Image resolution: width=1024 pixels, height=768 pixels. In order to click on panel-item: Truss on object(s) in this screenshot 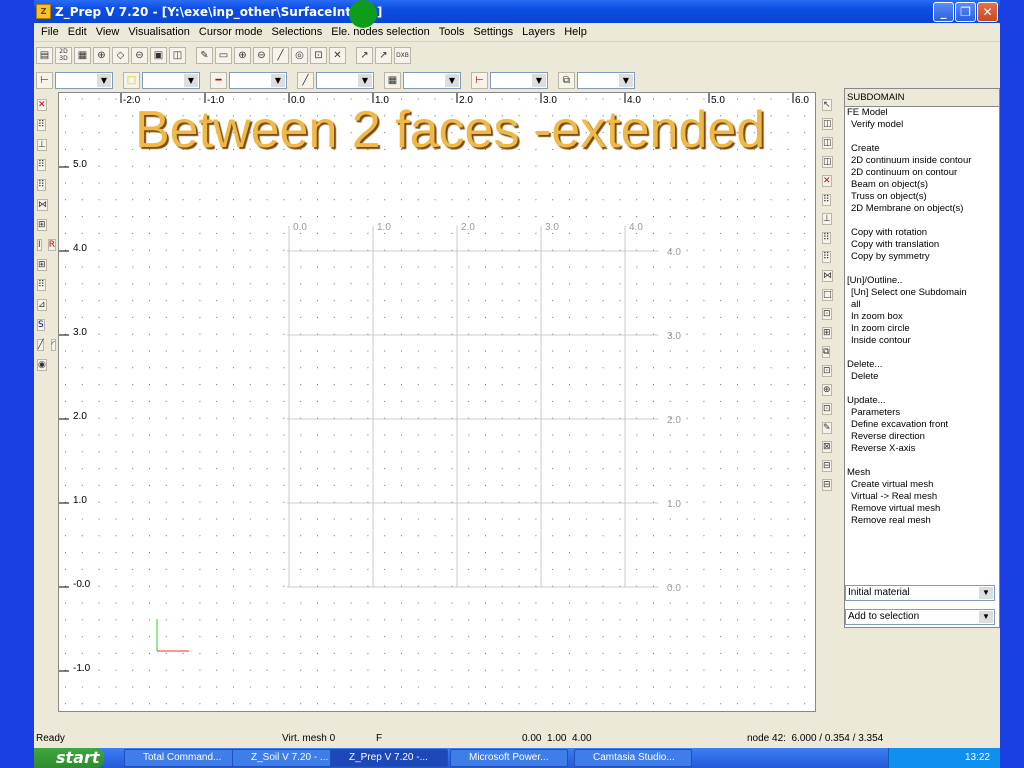, I will do `click(922, 197)`.